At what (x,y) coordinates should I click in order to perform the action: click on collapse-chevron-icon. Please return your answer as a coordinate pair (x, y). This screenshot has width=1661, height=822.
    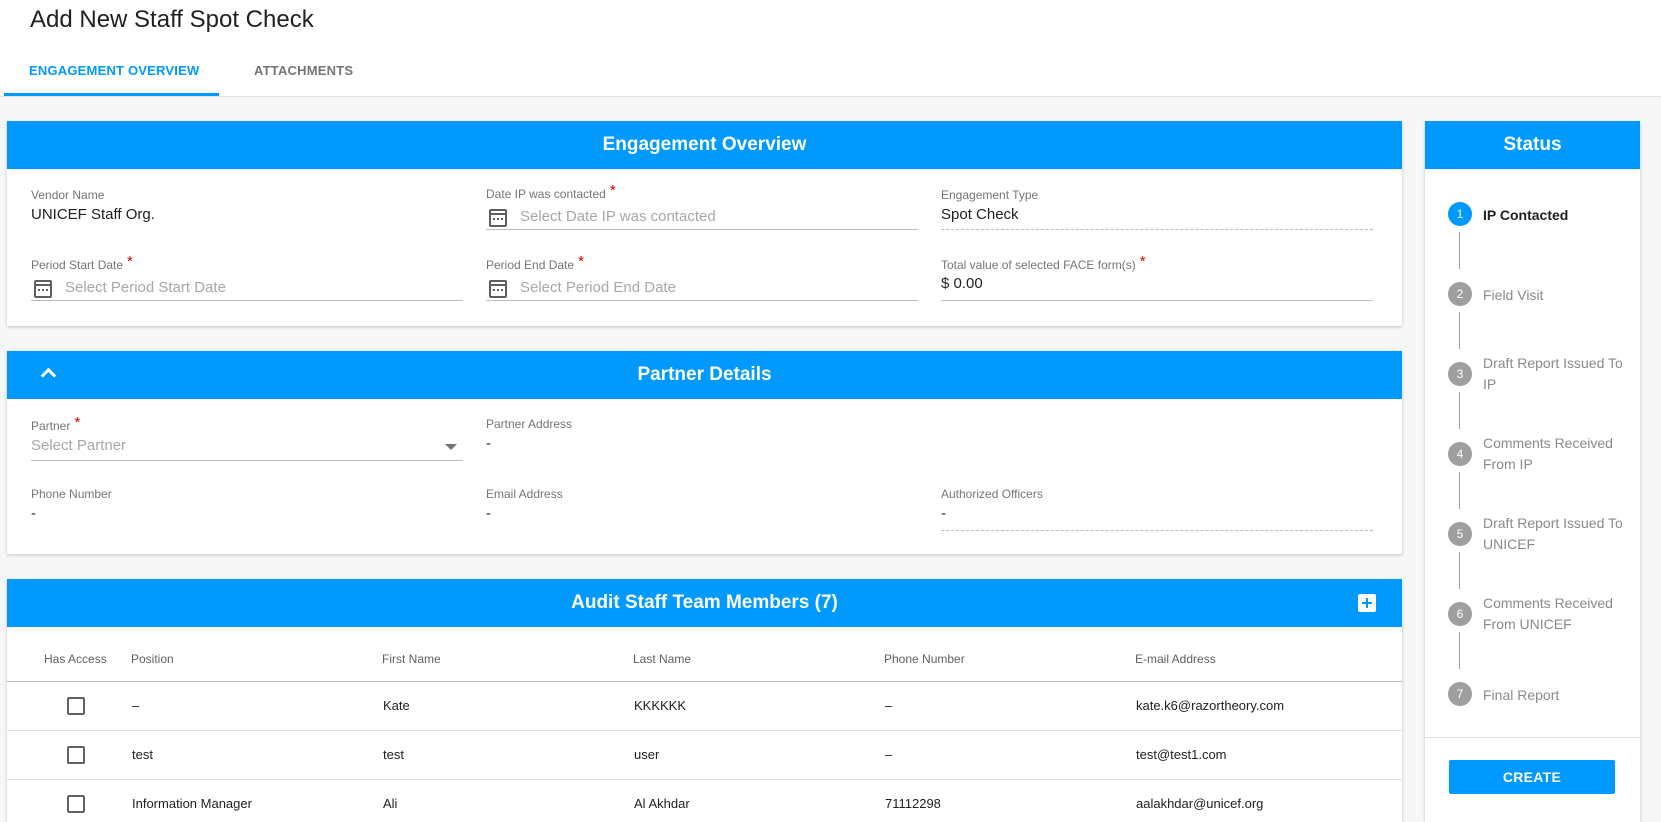
    Looking at the image, I should click on (48, 375).